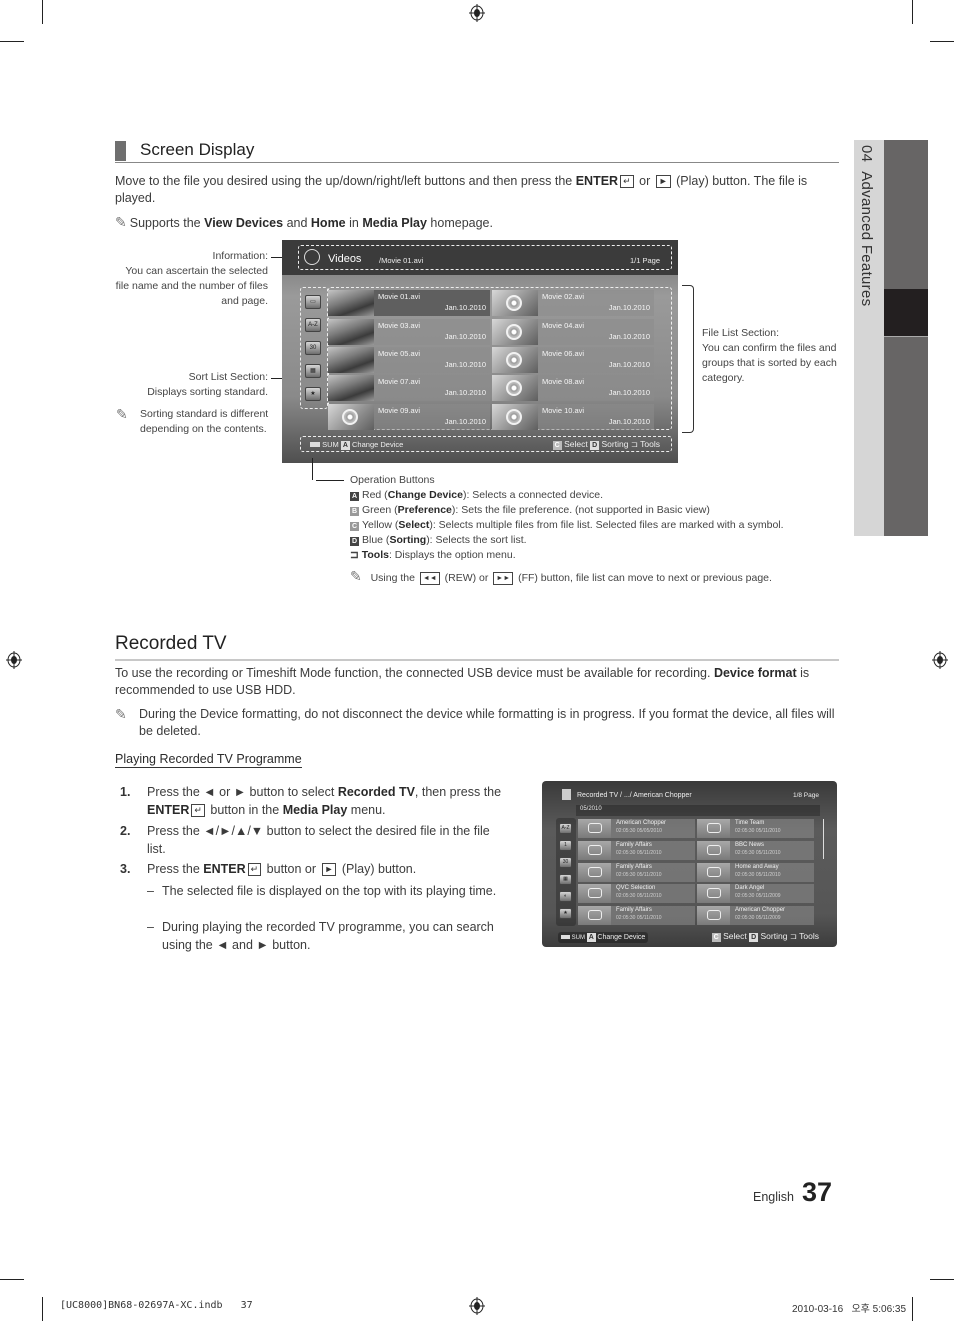  Describe the element at coordinates (351, 388) in the screenshot. I see `video-thumbnail` at that location.